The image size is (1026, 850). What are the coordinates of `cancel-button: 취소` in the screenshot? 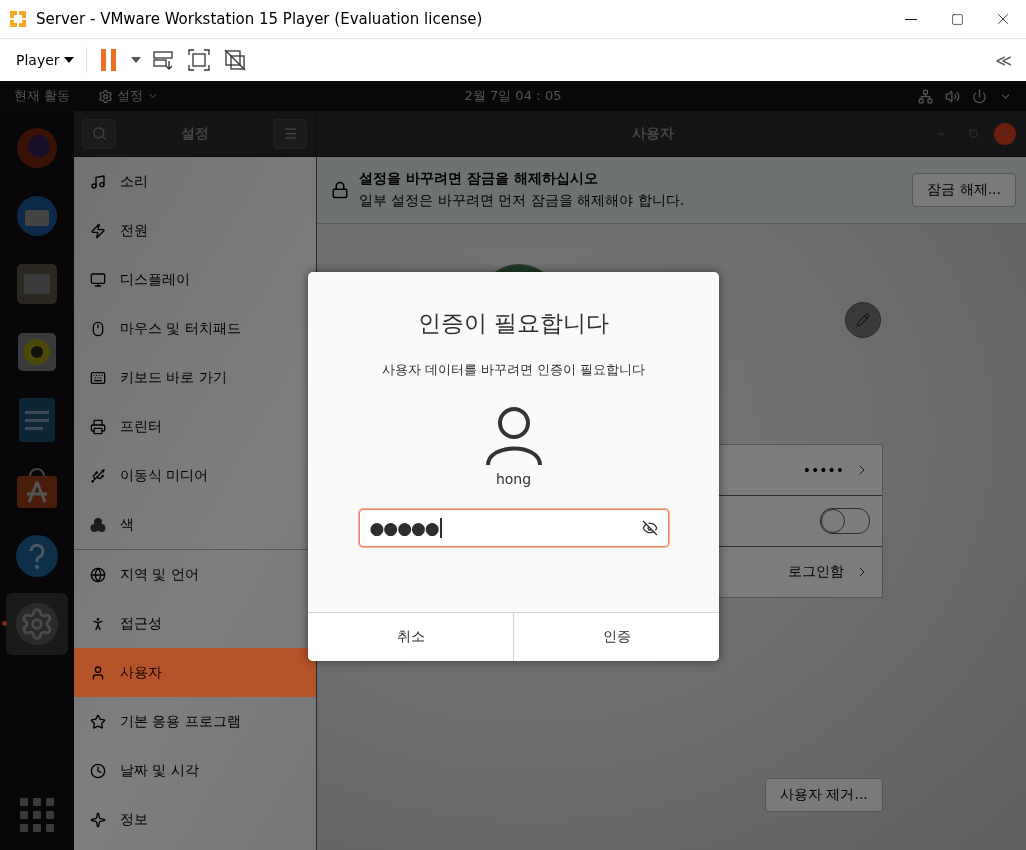 It's located at (410, 637).